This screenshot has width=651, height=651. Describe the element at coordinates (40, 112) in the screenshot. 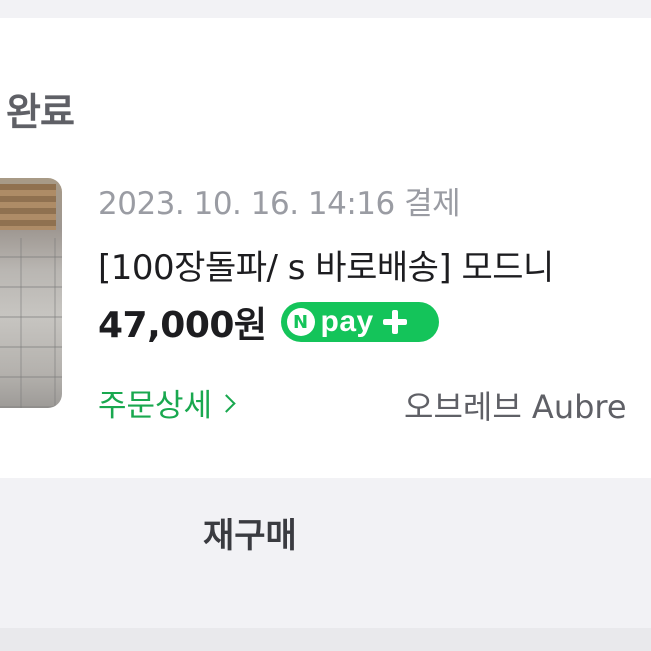

I see `order-status: 완료` at that location.